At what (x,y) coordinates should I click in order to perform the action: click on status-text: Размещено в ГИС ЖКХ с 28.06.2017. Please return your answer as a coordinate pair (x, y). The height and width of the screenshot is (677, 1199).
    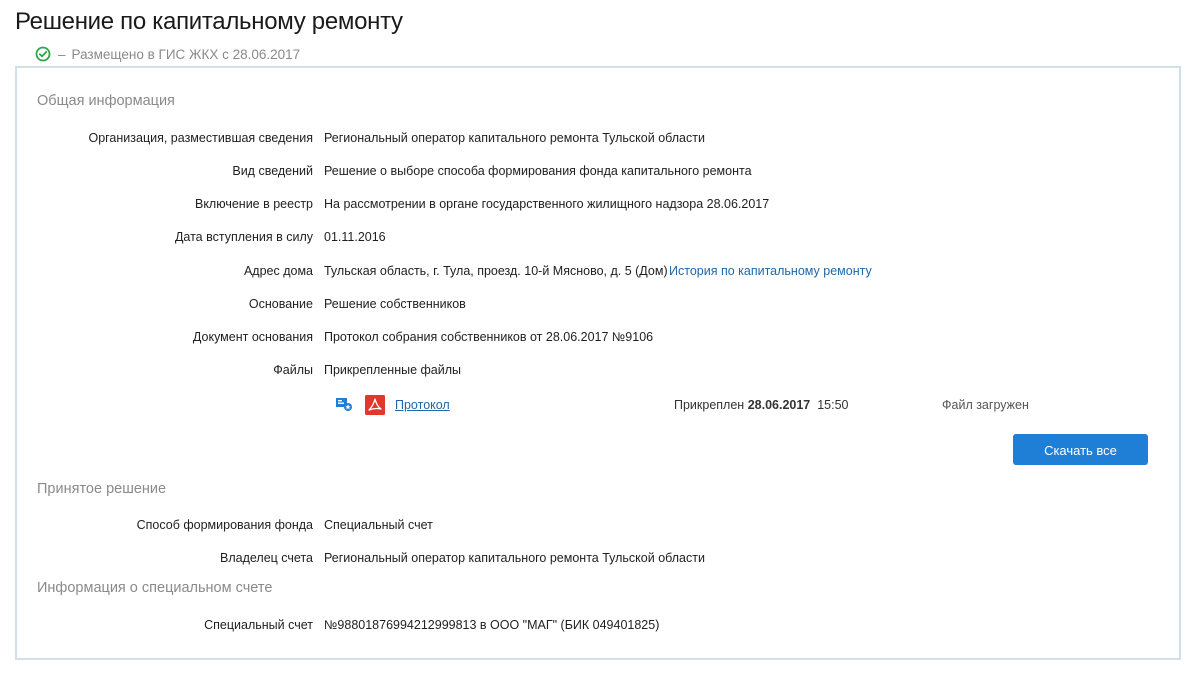
    Looking at the image, I should click on (186, 54).